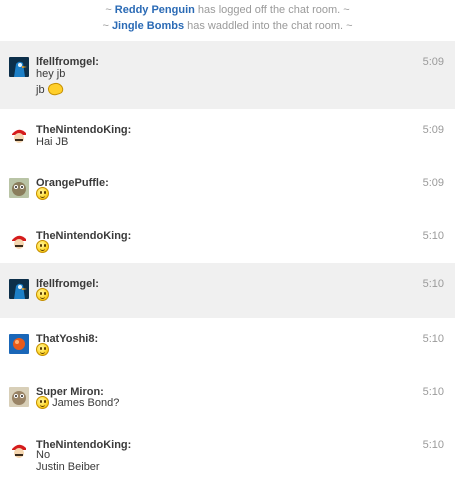 This screenshot has height=479, width=455. What do you see at coordinates (148, 26) in the screenshot?
I see `notice-username-link: Jingle Bombs` at bounding box center [148, 26].